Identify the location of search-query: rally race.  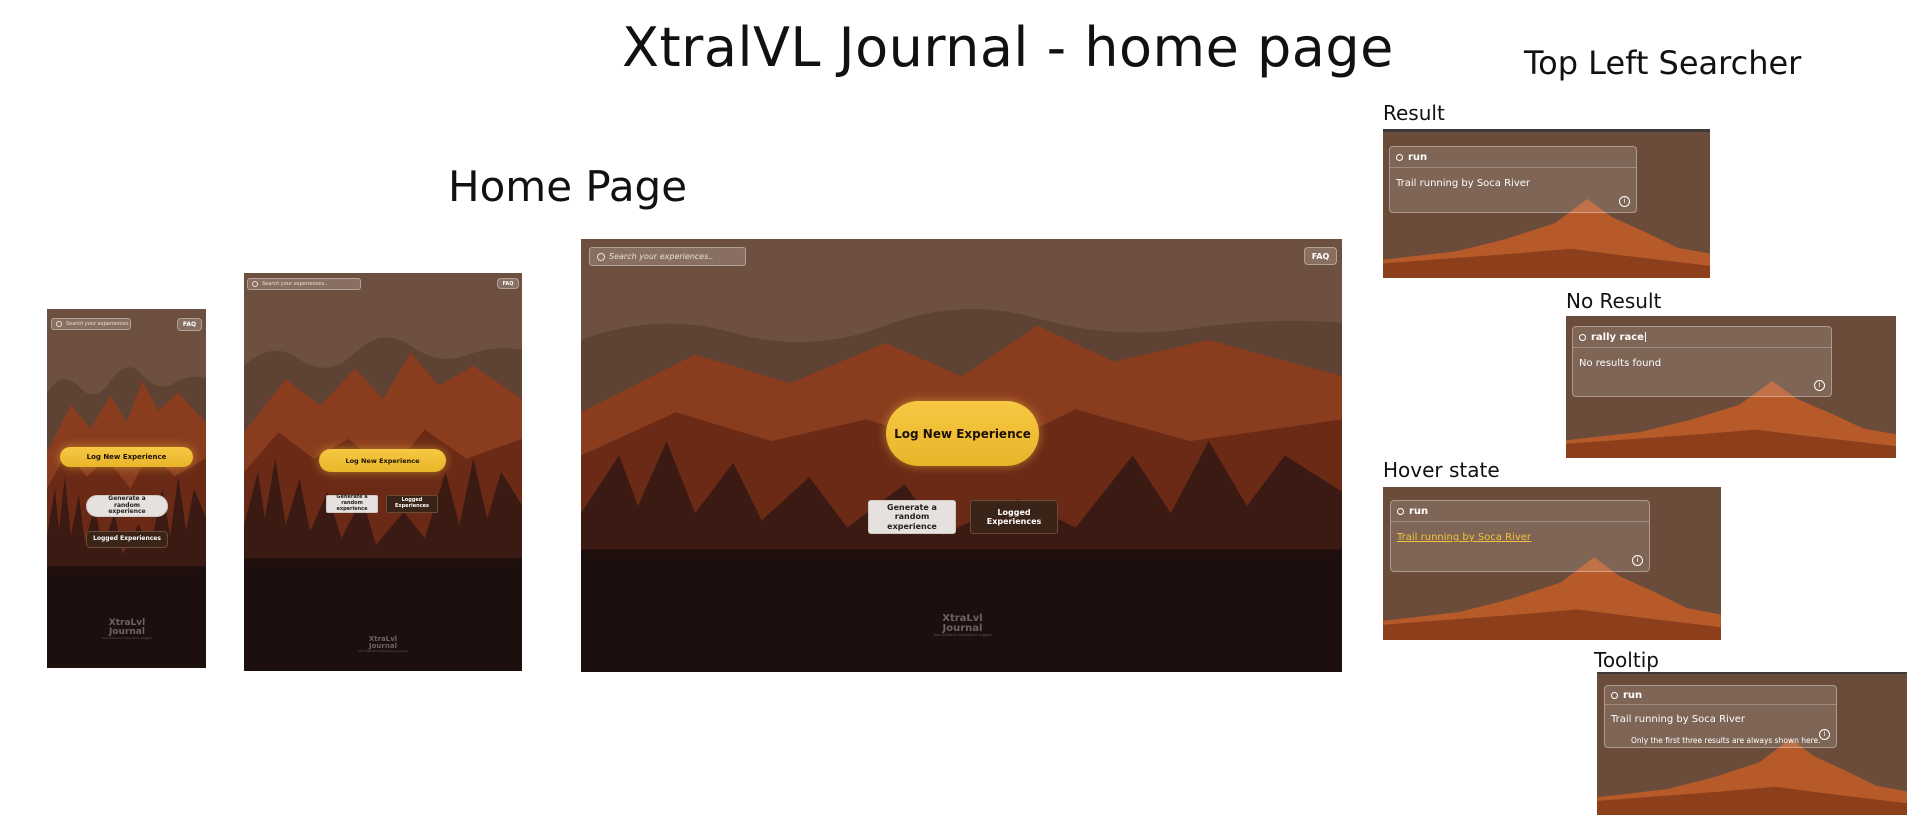
(1617, 337).